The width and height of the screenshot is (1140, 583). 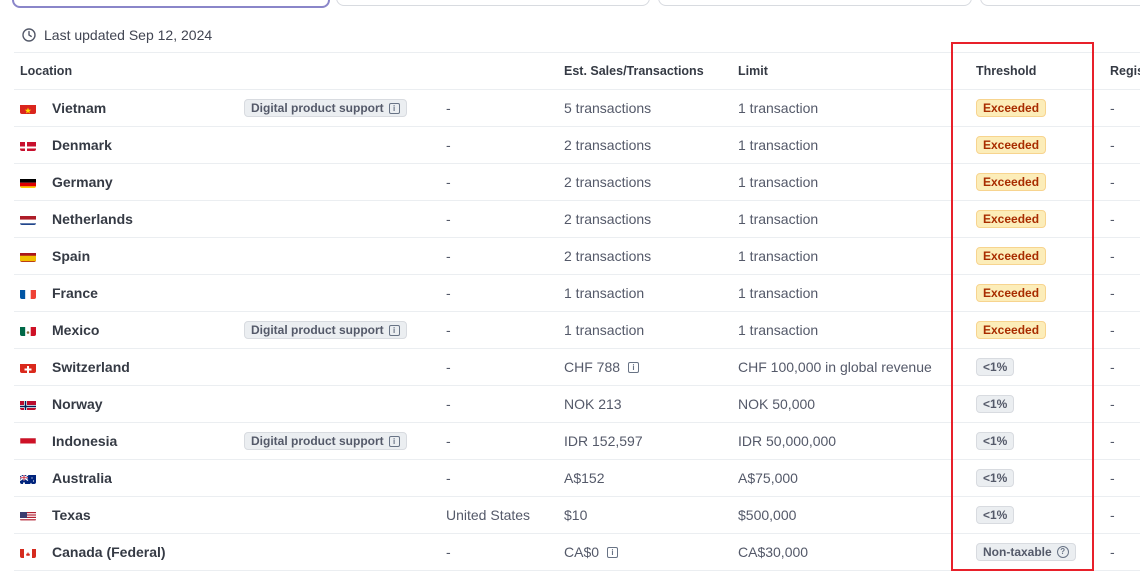 I want to click on location-name: Texas, so click(x=71, y=515).